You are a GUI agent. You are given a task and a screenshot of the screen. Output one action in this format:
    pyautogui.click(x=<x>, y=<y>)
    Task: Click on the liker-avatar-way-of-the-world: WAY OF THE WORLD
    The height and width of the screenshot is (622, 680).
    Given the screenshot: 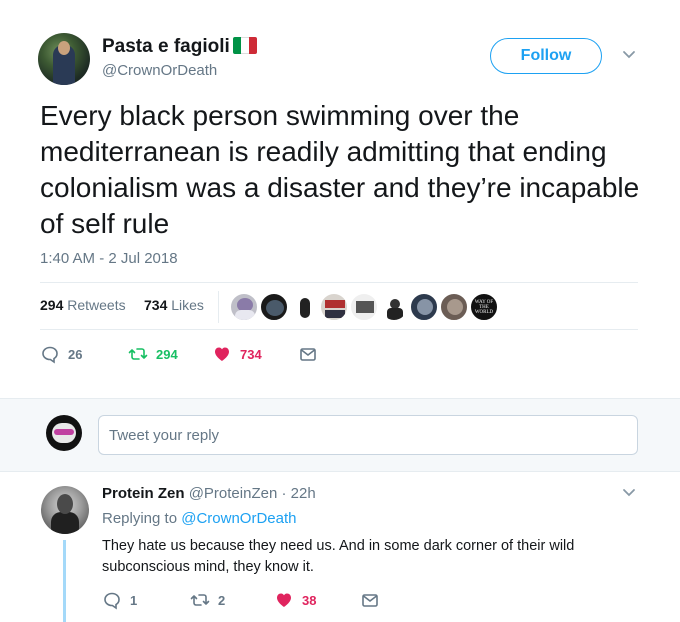 What is the action you would take?
    pyautogui.click(x=484, y=307)
    